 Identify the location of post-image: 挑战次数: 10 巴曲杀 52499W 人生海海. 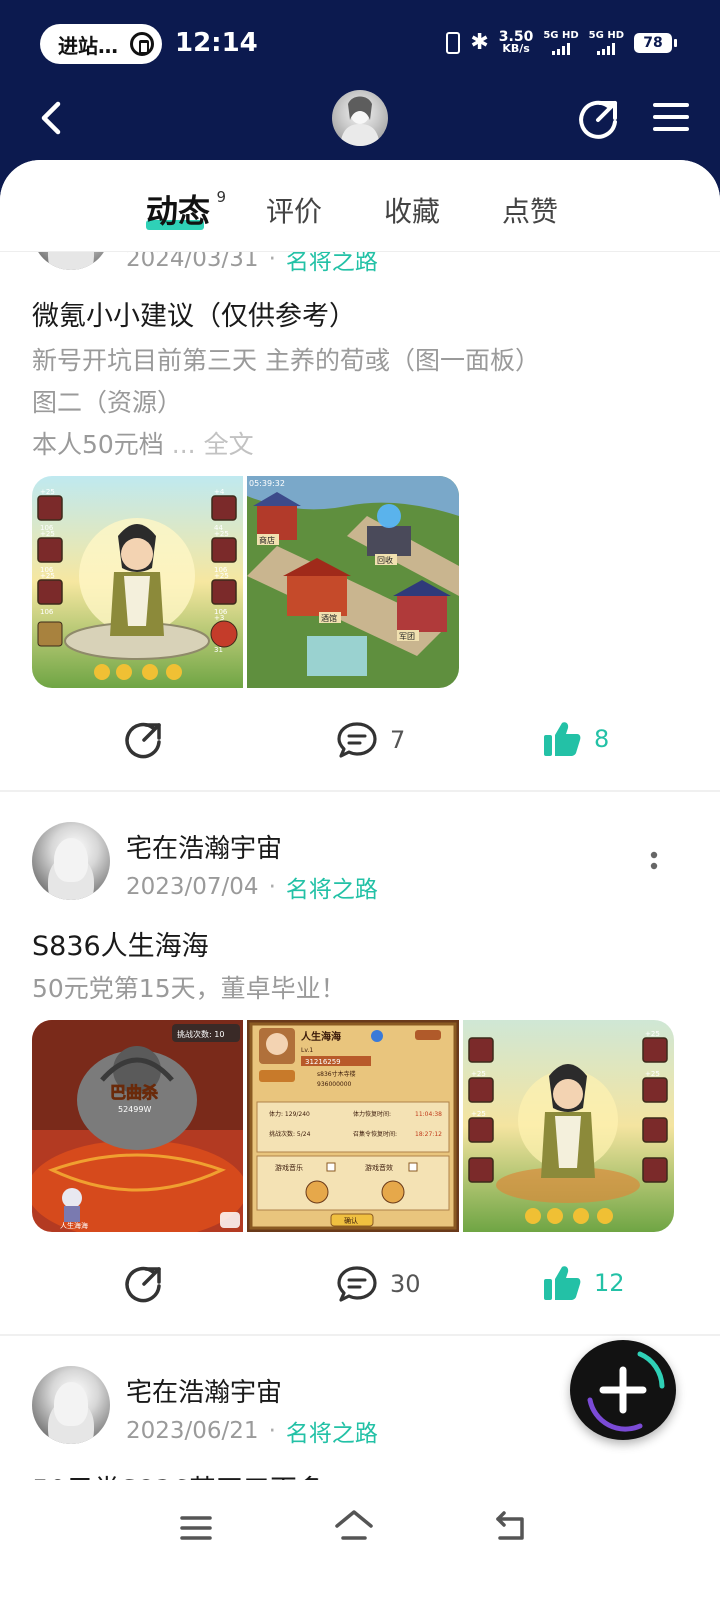
(137, 1126).